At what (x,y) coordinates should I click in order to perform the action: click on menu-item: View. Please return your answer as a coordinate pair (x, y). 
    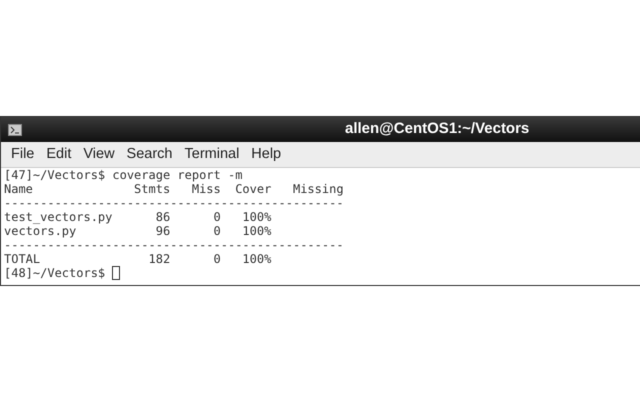
    Looking at the image, I should click on (99, 155).